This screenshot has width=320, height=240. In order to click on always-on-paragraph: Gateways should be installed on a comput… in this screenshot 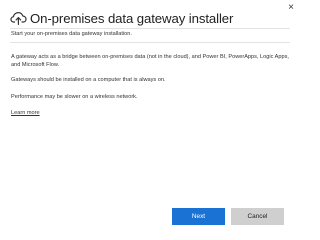, I will do `click(88, 80)`.